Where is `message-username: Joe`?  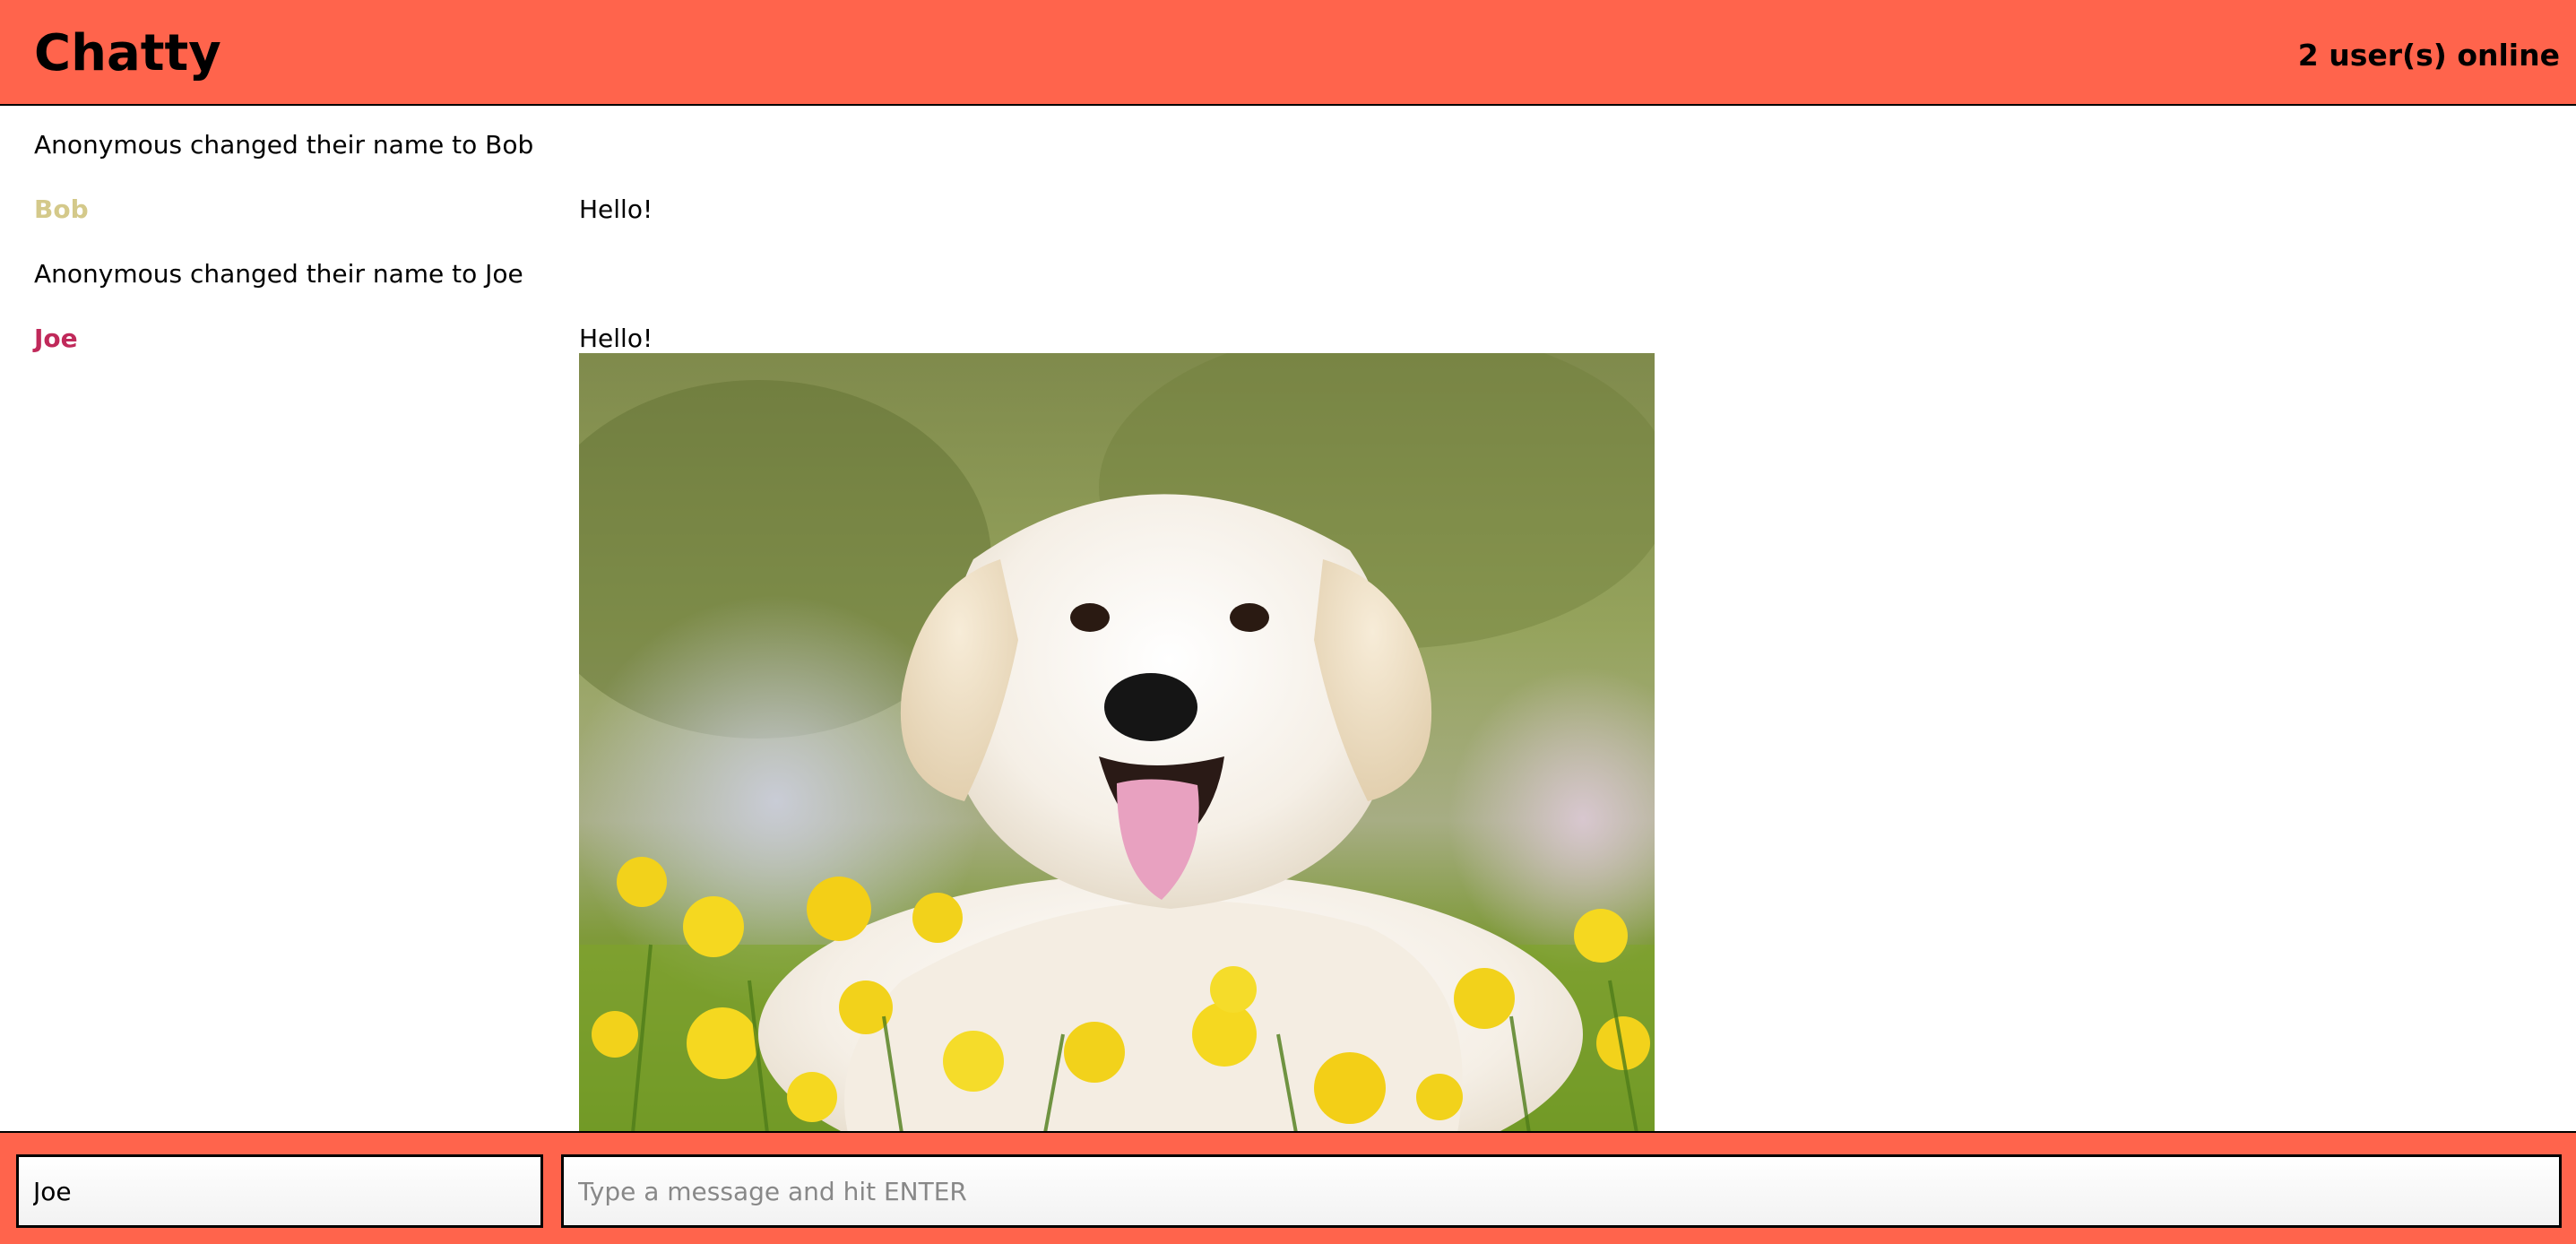
message-username: Joe is located at coordinates (56, 338).